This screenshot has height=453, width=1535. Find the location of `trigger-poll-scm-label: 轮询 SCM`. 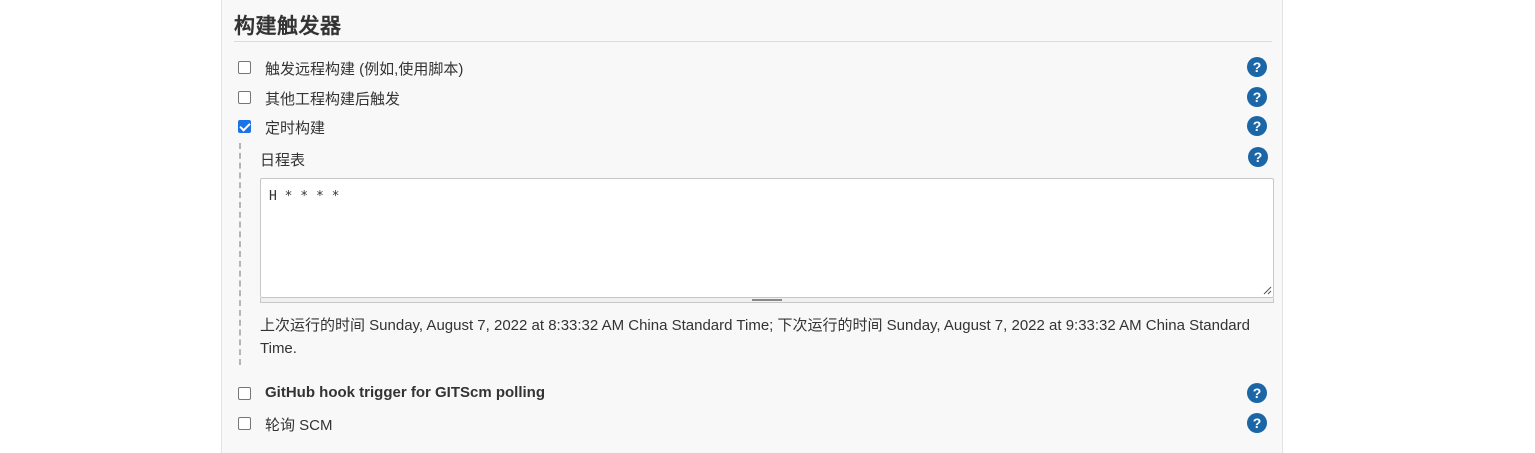

trigger-poll-scm-label: 轮询 SCM is located at coordinates (299, 424).